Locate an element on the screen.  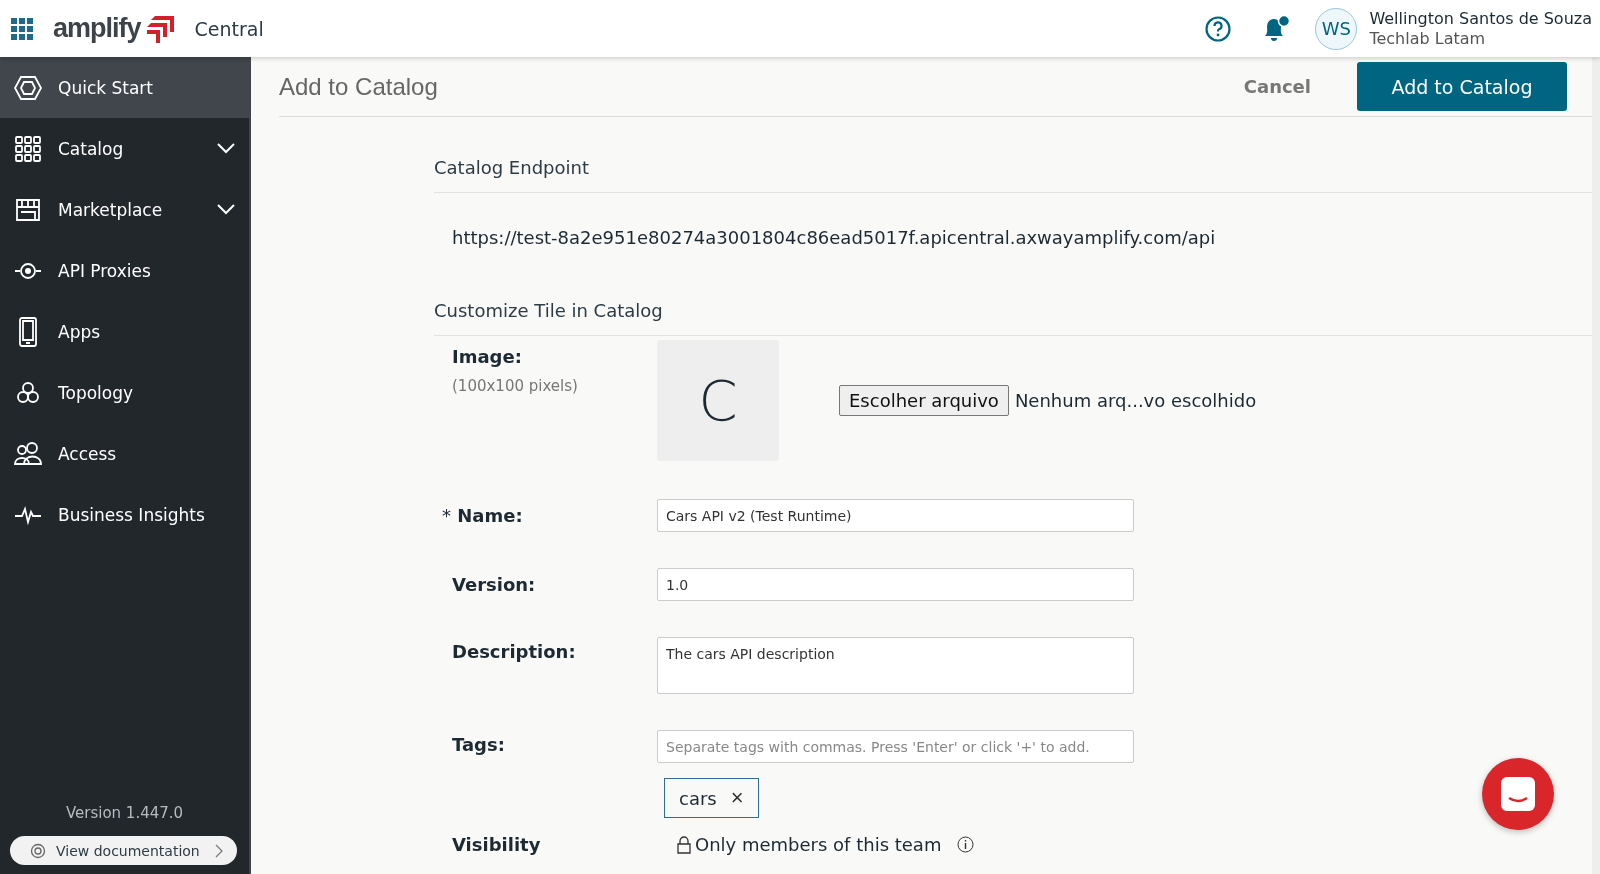
grid-icon is located at coordinates (28, 148).